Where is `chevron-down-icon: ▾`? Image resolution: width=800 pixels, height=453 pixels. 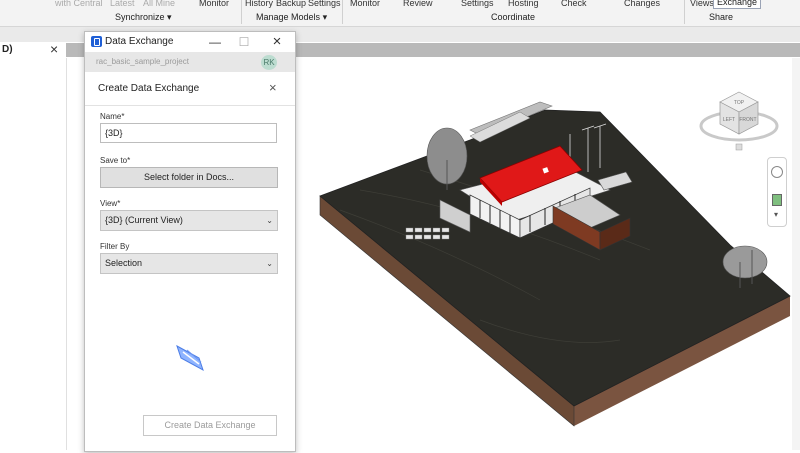
chevron-down-icon: ▾ is located at coordinates (776, 214).